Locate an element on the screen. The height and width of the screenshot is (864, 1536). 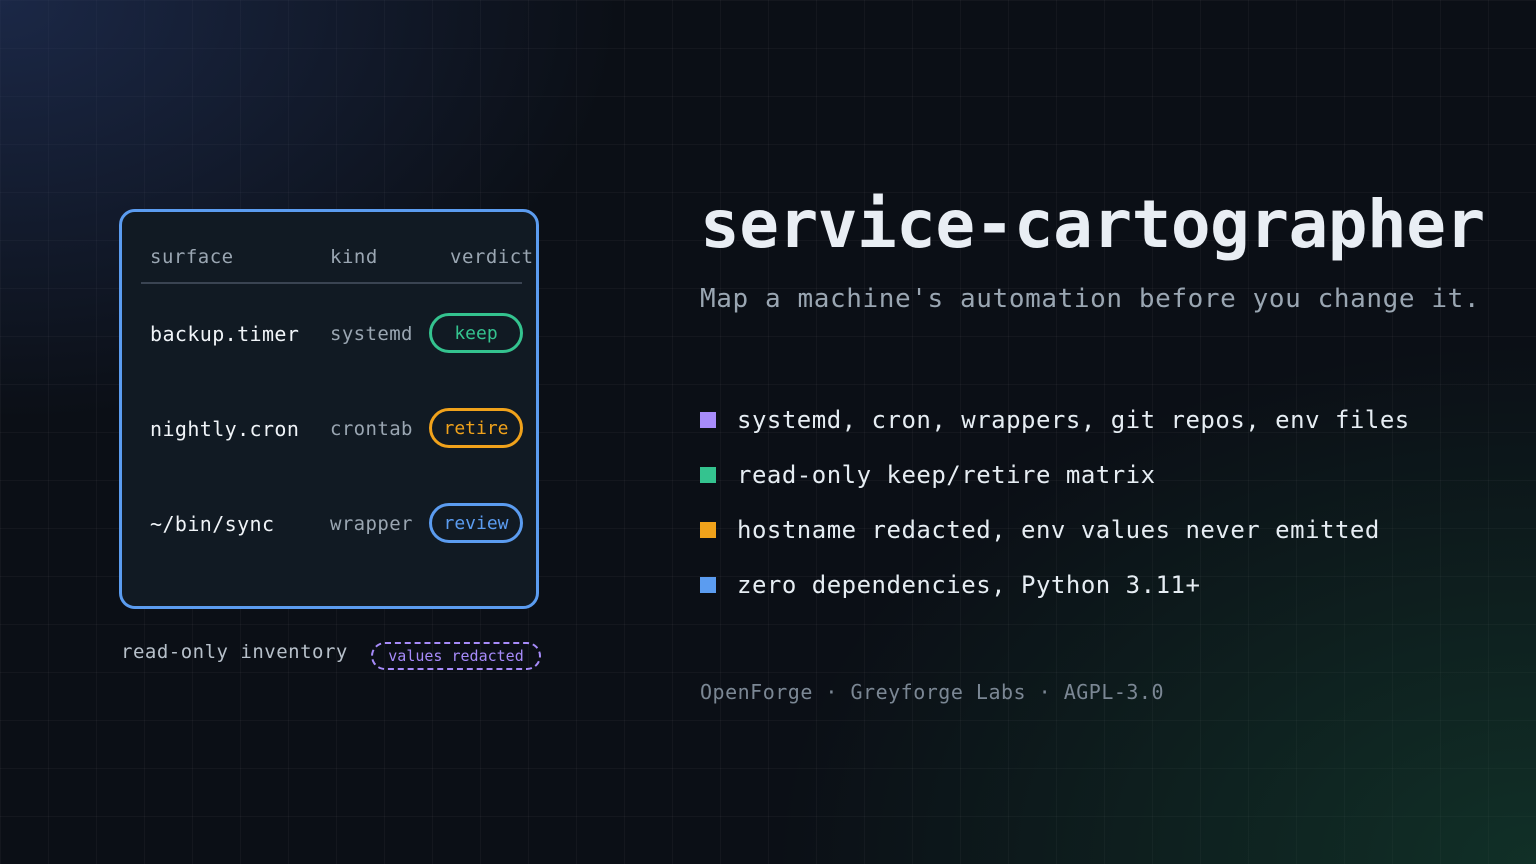
inventory-caption: read-only inventory is located at coordinates (234, 652).